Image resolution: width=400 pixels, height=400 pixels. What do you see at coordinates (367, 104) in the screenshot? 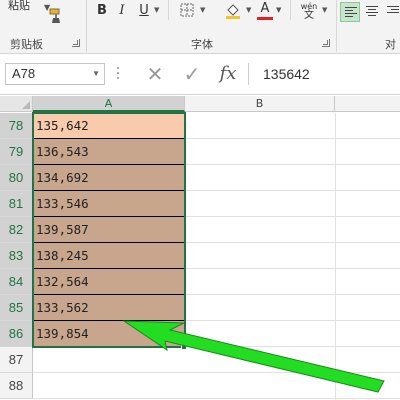
I see `column-header-c` at bounding box center [367, 104].